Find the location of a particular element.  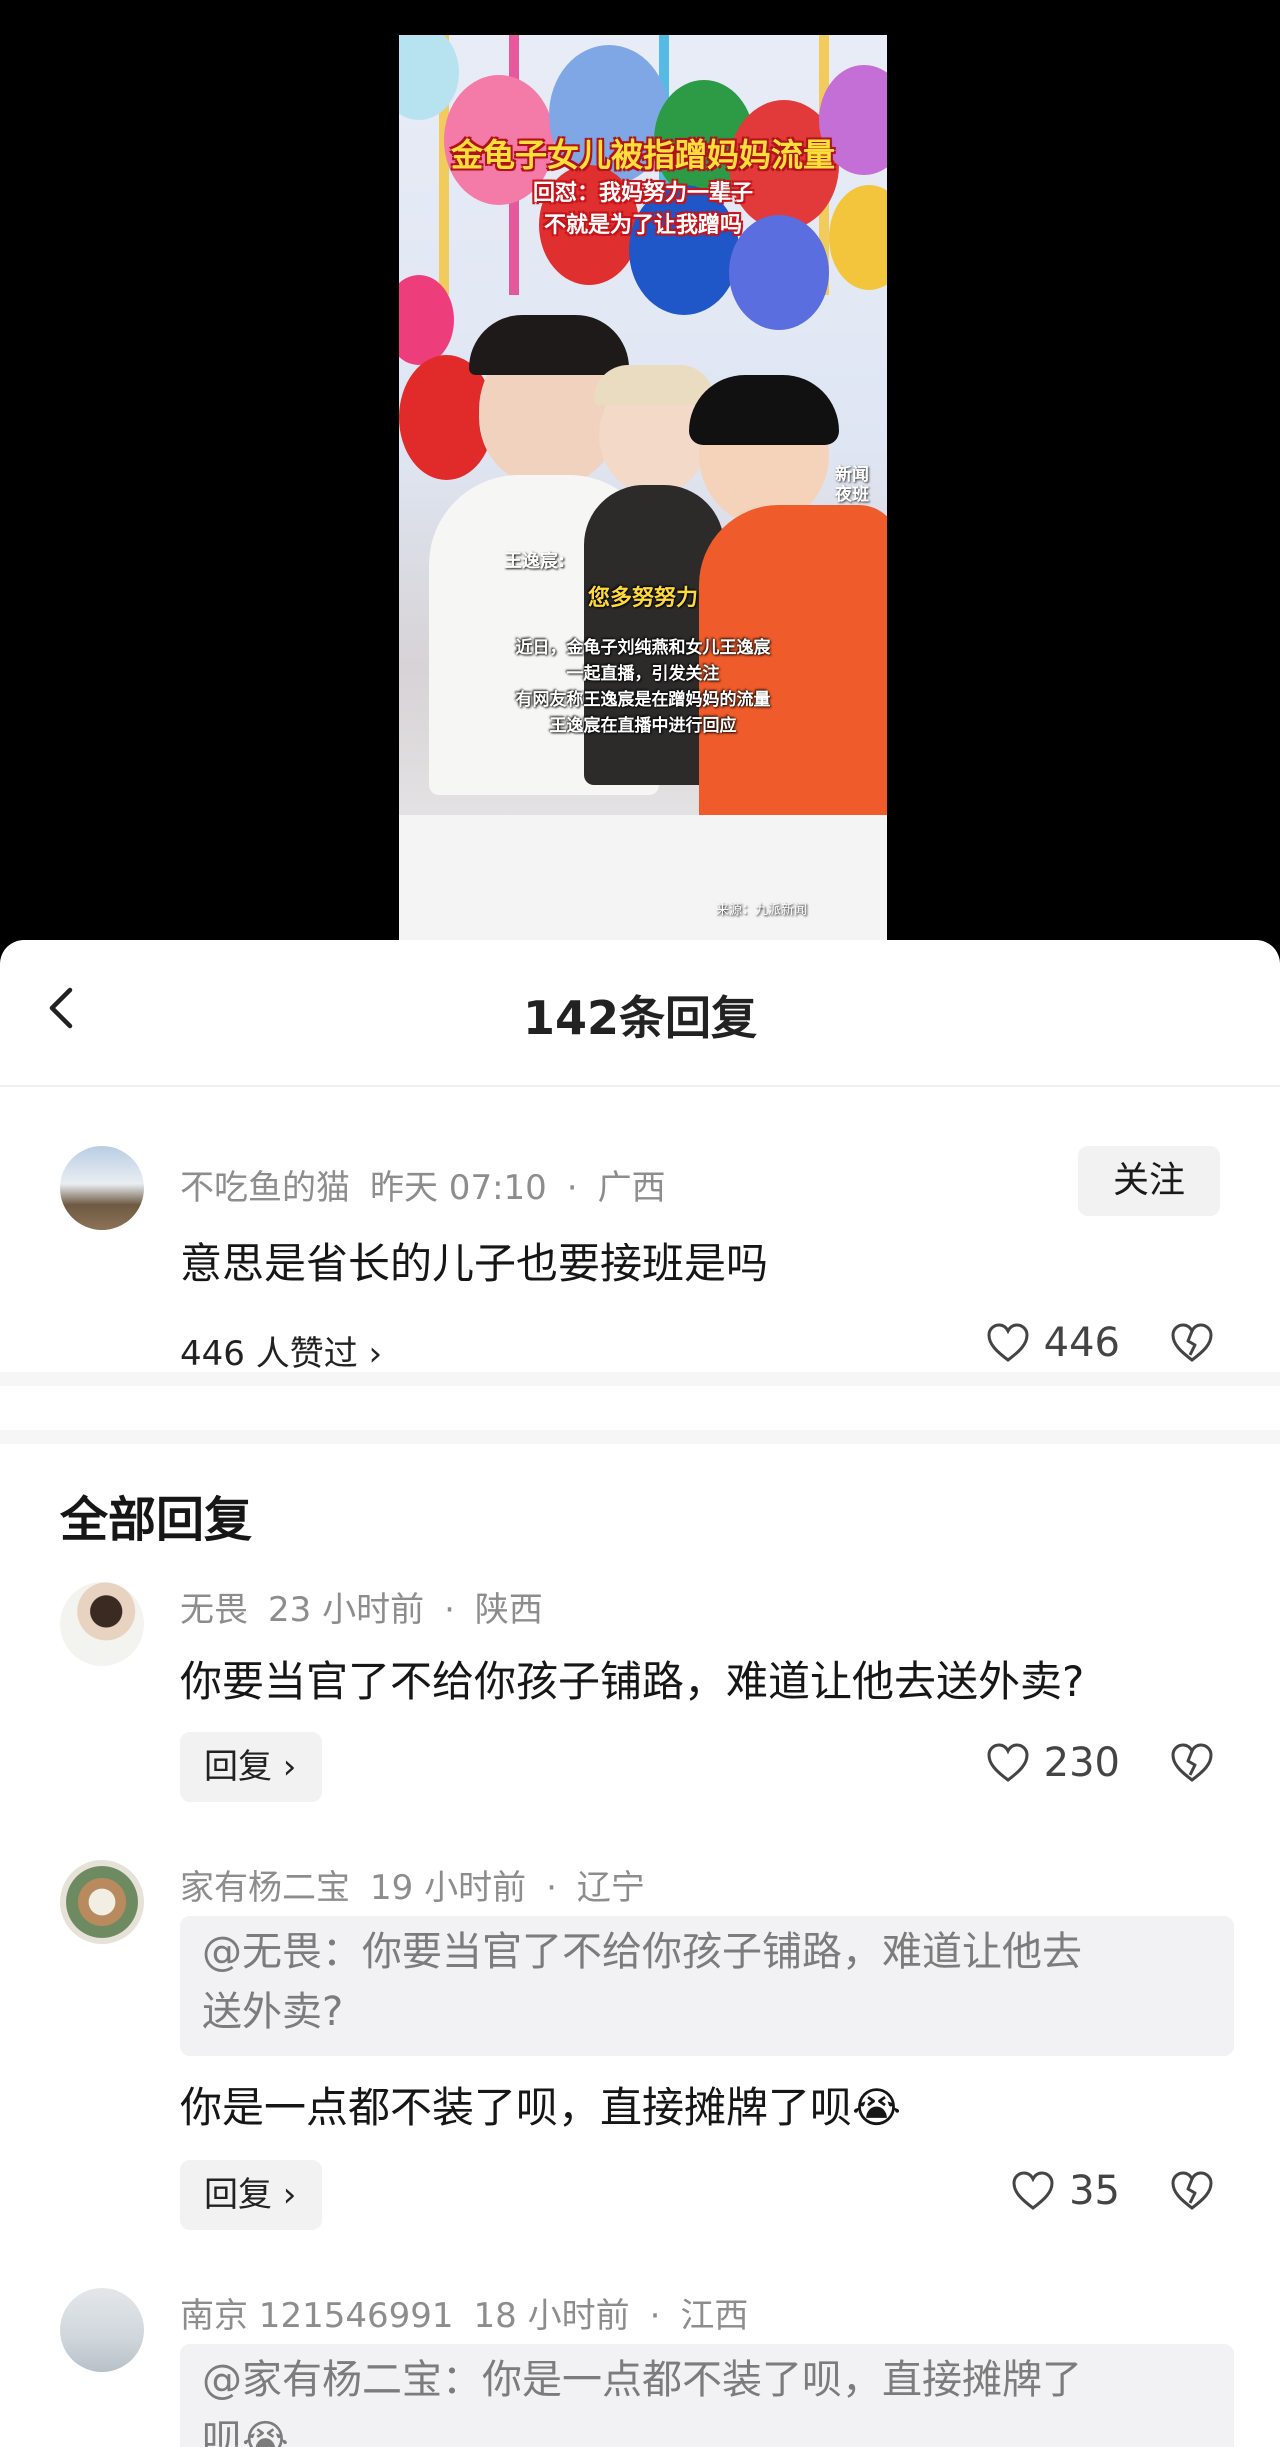

like-count: 35 is located at coordinates (1094, 2191).